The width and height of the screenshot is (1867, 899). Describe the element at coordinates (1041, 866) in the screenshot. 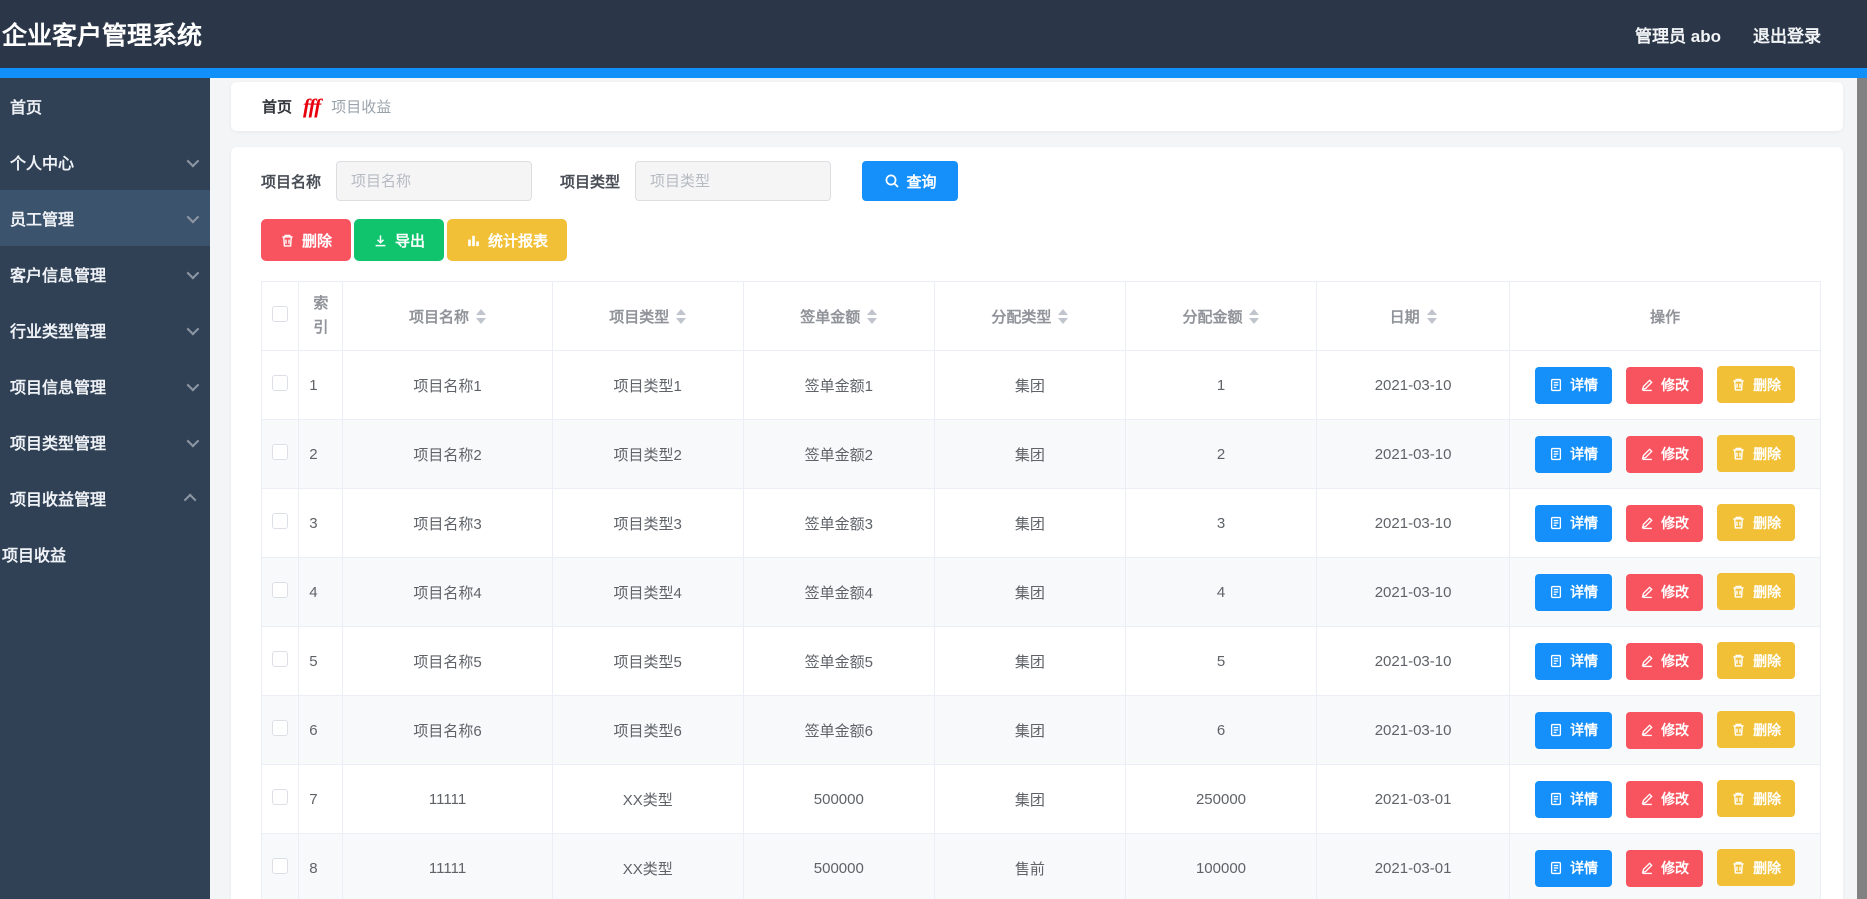

I see `table-row: 8 11111 XX类型 500000 售前 100000 2021-03-01 详情 修改 删除` at that location.